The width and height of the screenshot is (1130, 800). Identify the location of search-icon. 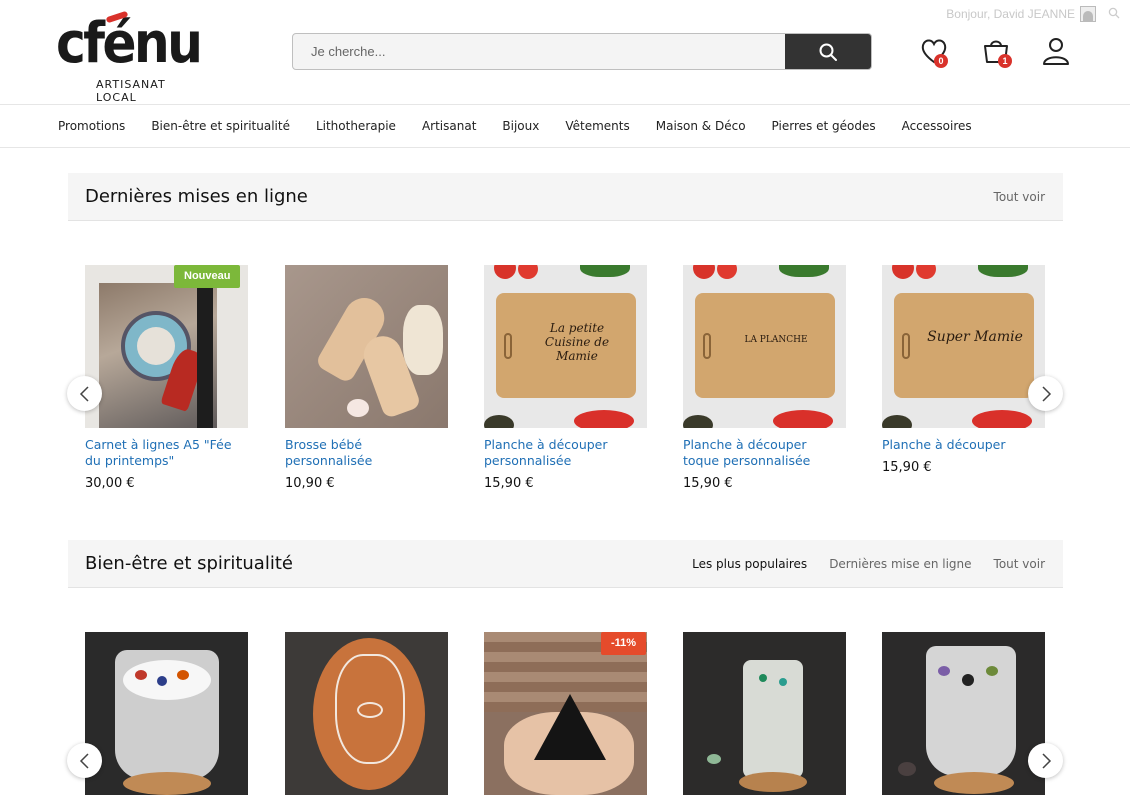
(828, 52).